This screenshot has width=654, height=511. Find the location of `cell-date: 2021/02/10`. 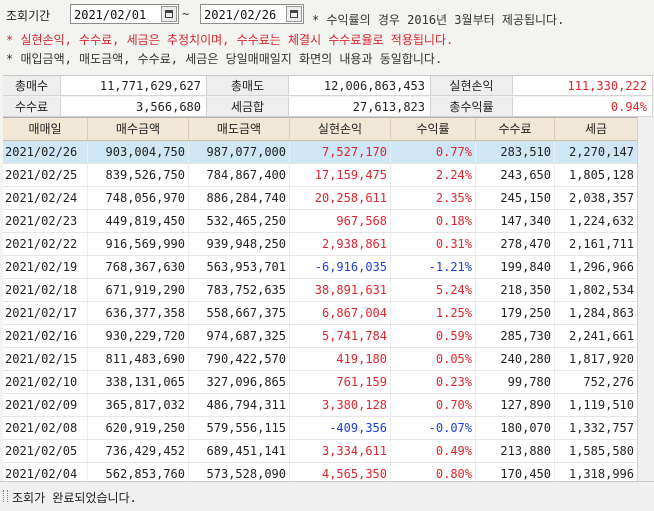

cell-date: 2021/02/10 is located at coordinates (45, 382).